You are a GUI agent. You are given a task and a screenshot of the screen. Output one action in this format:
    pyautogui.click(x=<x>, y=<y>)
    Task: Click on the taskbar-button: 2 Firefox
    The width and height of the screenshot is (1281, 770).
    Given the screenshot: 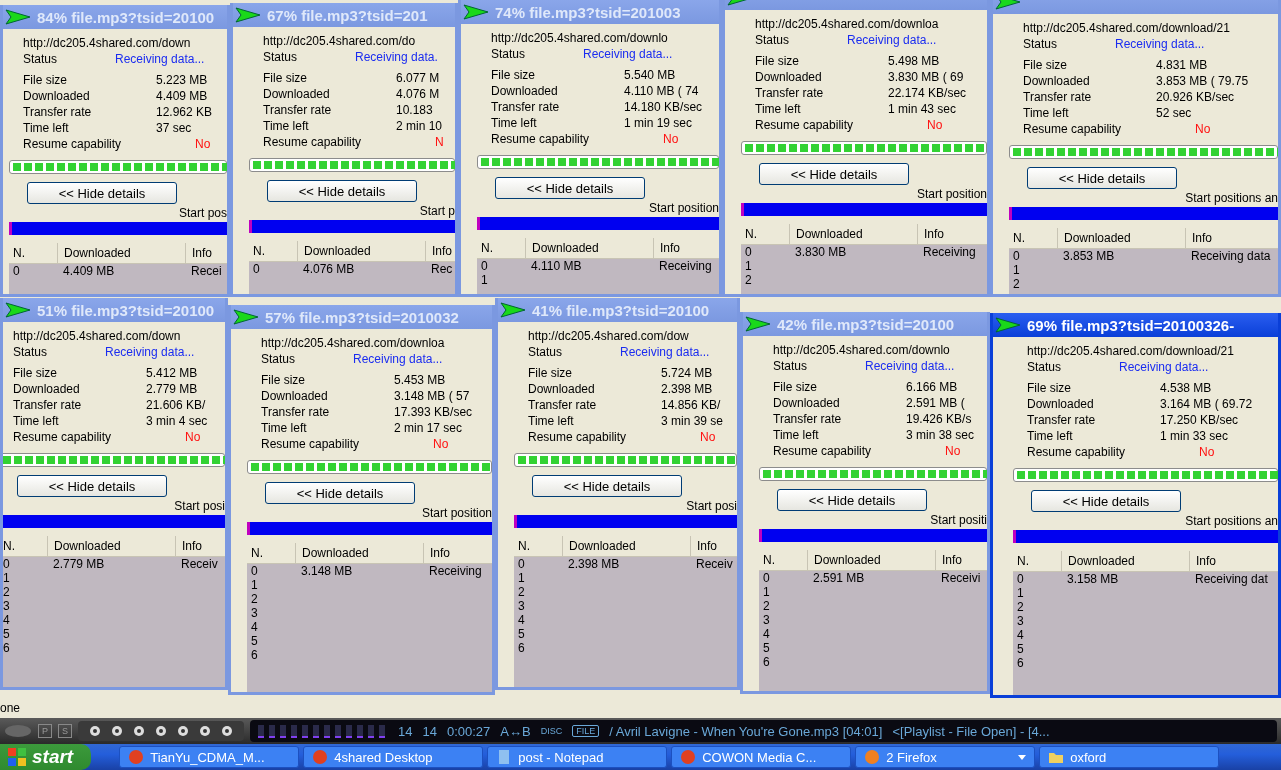 What is the action you would take?
    pyautogui.click(x=945, y=757)
    